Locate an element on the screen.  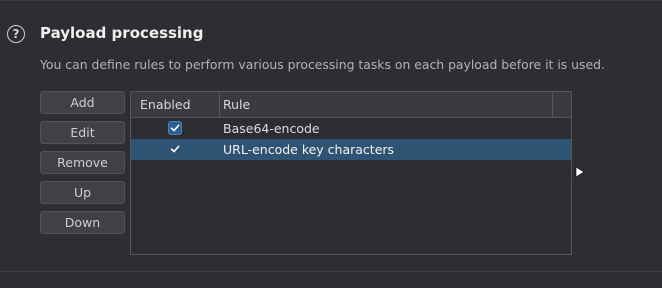
help-icon: ? is located at coordinates (16, 34).